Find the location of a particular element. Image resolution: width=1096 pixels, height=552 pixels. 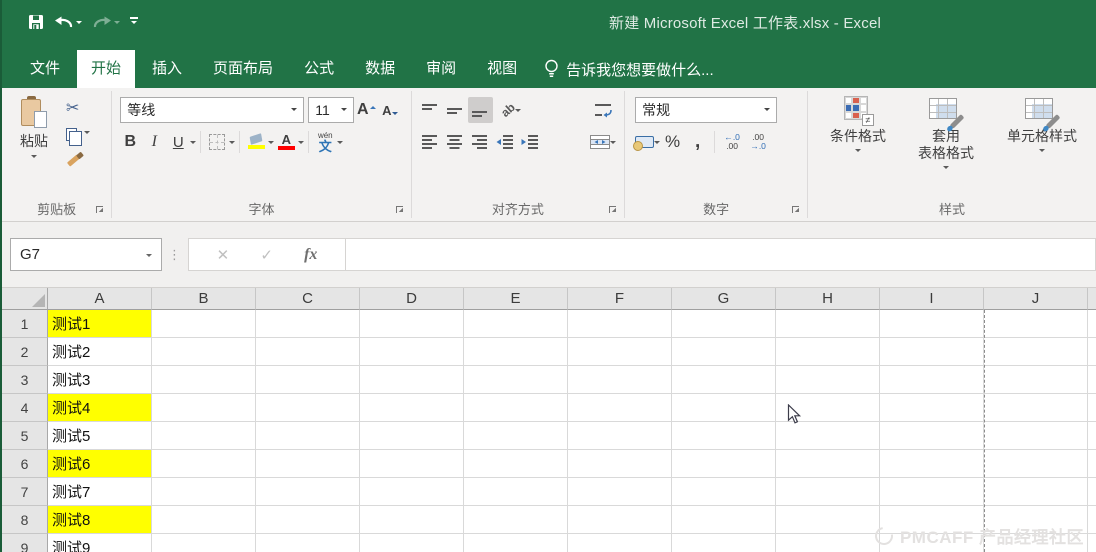

cell-A6: 测试6 is located at coordinates (100, 464).